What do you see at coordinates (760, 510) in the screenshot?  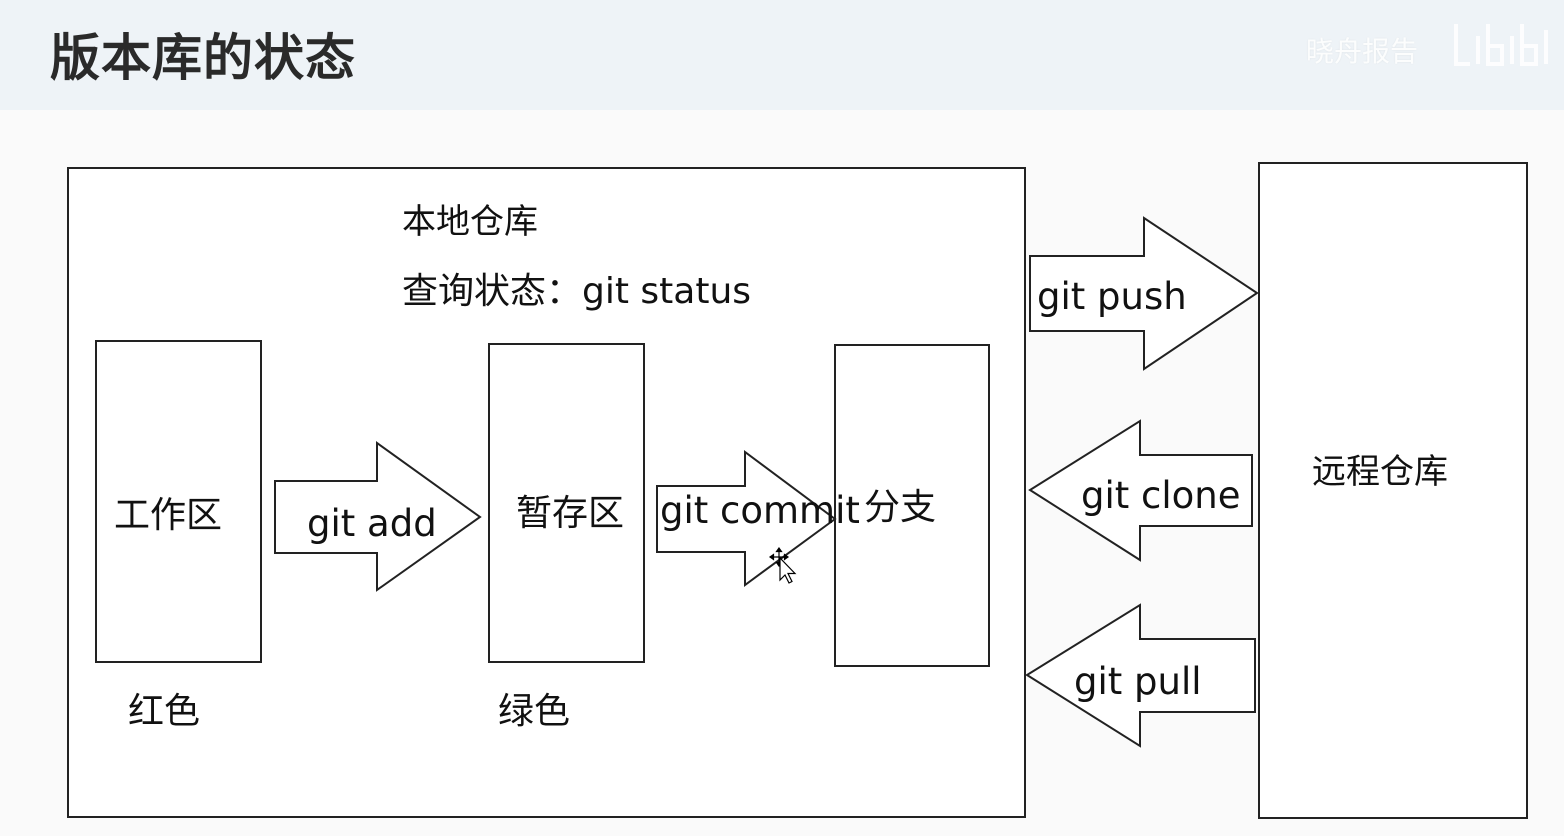 I see `git-commit-label: git commit` at bounding box center [760, 510].